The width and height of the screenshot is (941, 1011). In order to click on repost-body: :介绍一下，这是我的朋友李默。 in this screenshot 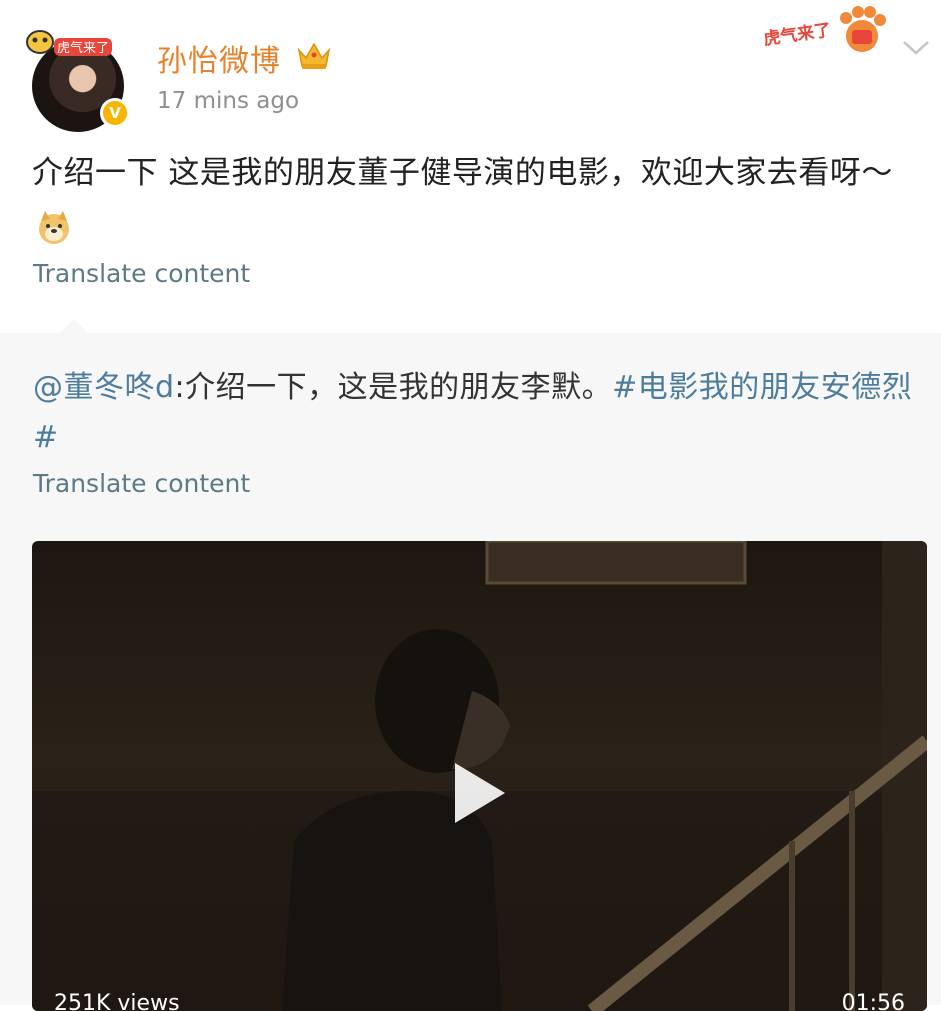, I will do `click(393, 387)`.